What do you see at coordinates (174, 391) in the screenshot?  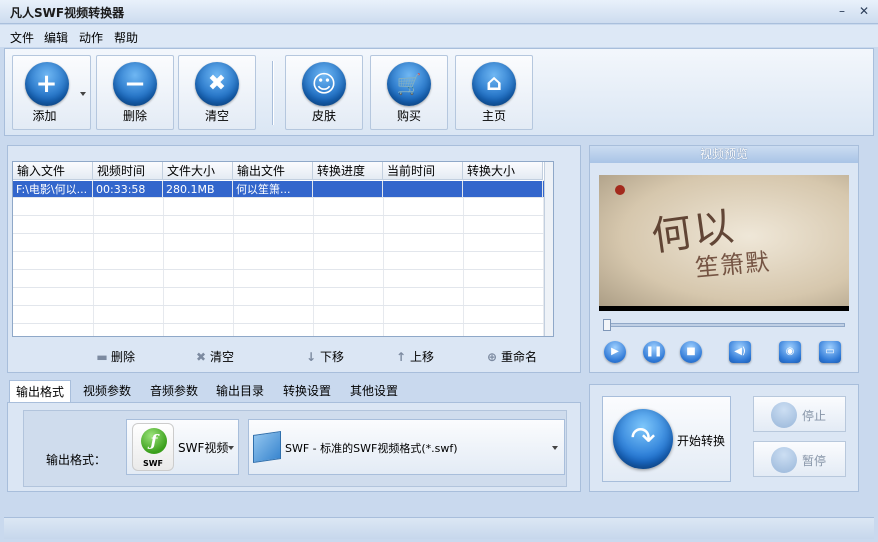 I see `tab-audio-params: 音频参数` at bounding box center [174, 391].